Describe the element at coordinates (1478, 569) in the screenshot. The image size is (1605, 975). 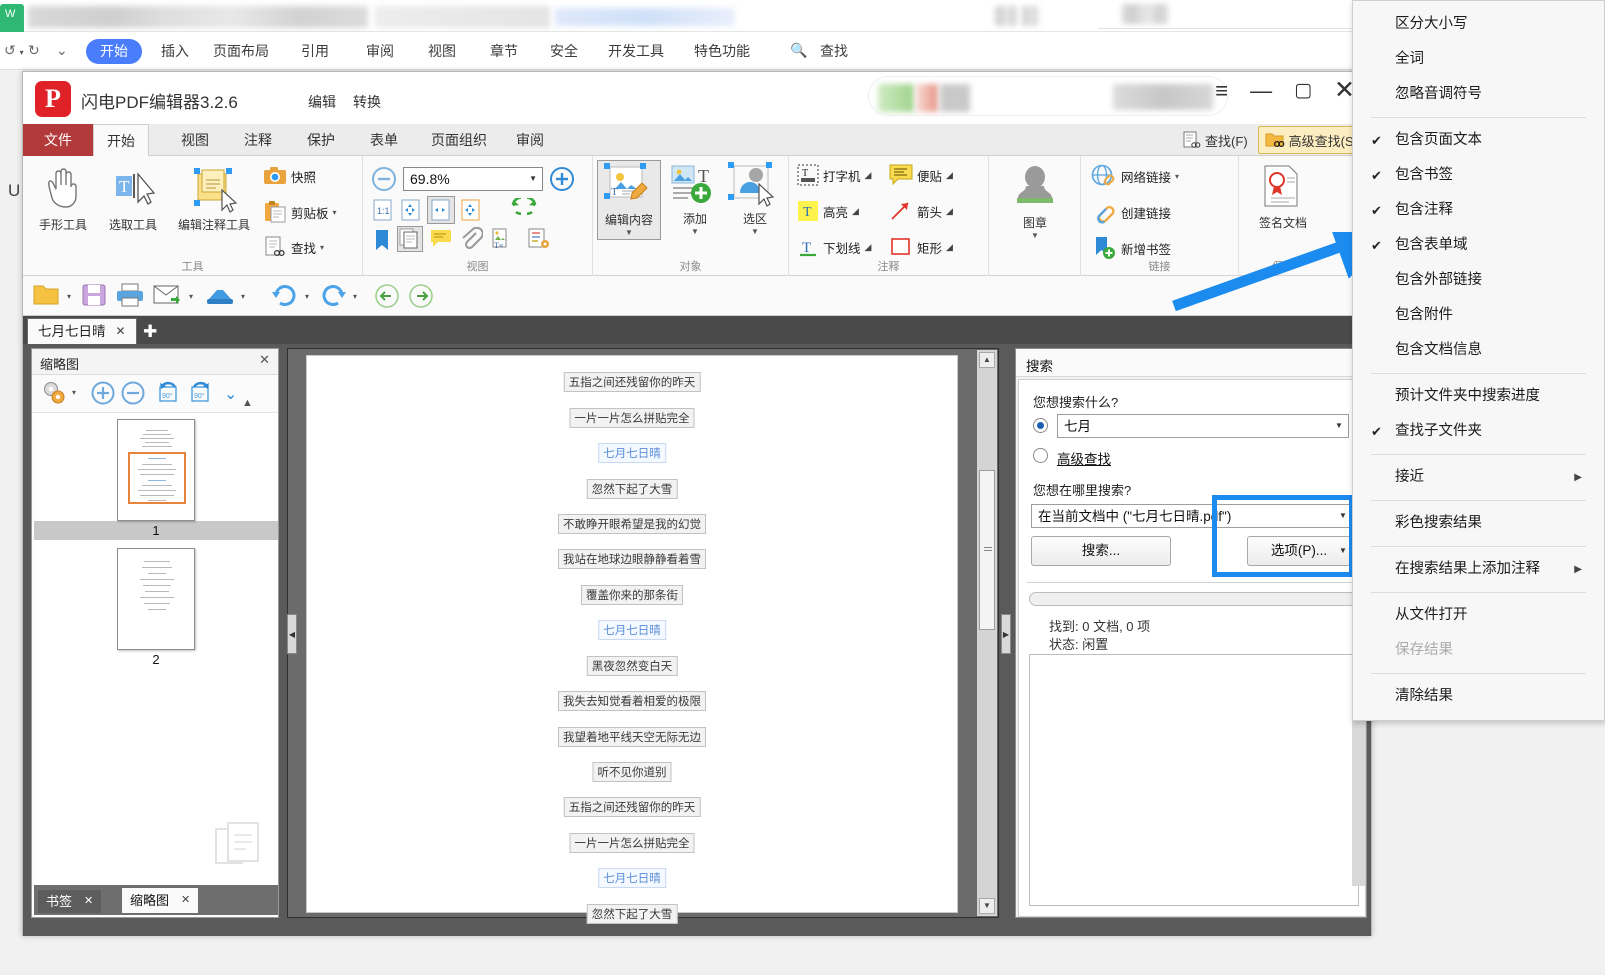
I see `menu-item-annotate-results: 在搜索结果上添加注释 ▶` at that location.